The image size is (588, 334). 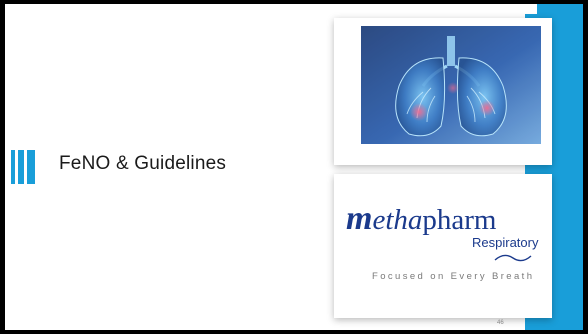 What do you see at coordinates (23, 167) in the screenshot?
I see `title-marker-icon` at bounding box center [23, 167].